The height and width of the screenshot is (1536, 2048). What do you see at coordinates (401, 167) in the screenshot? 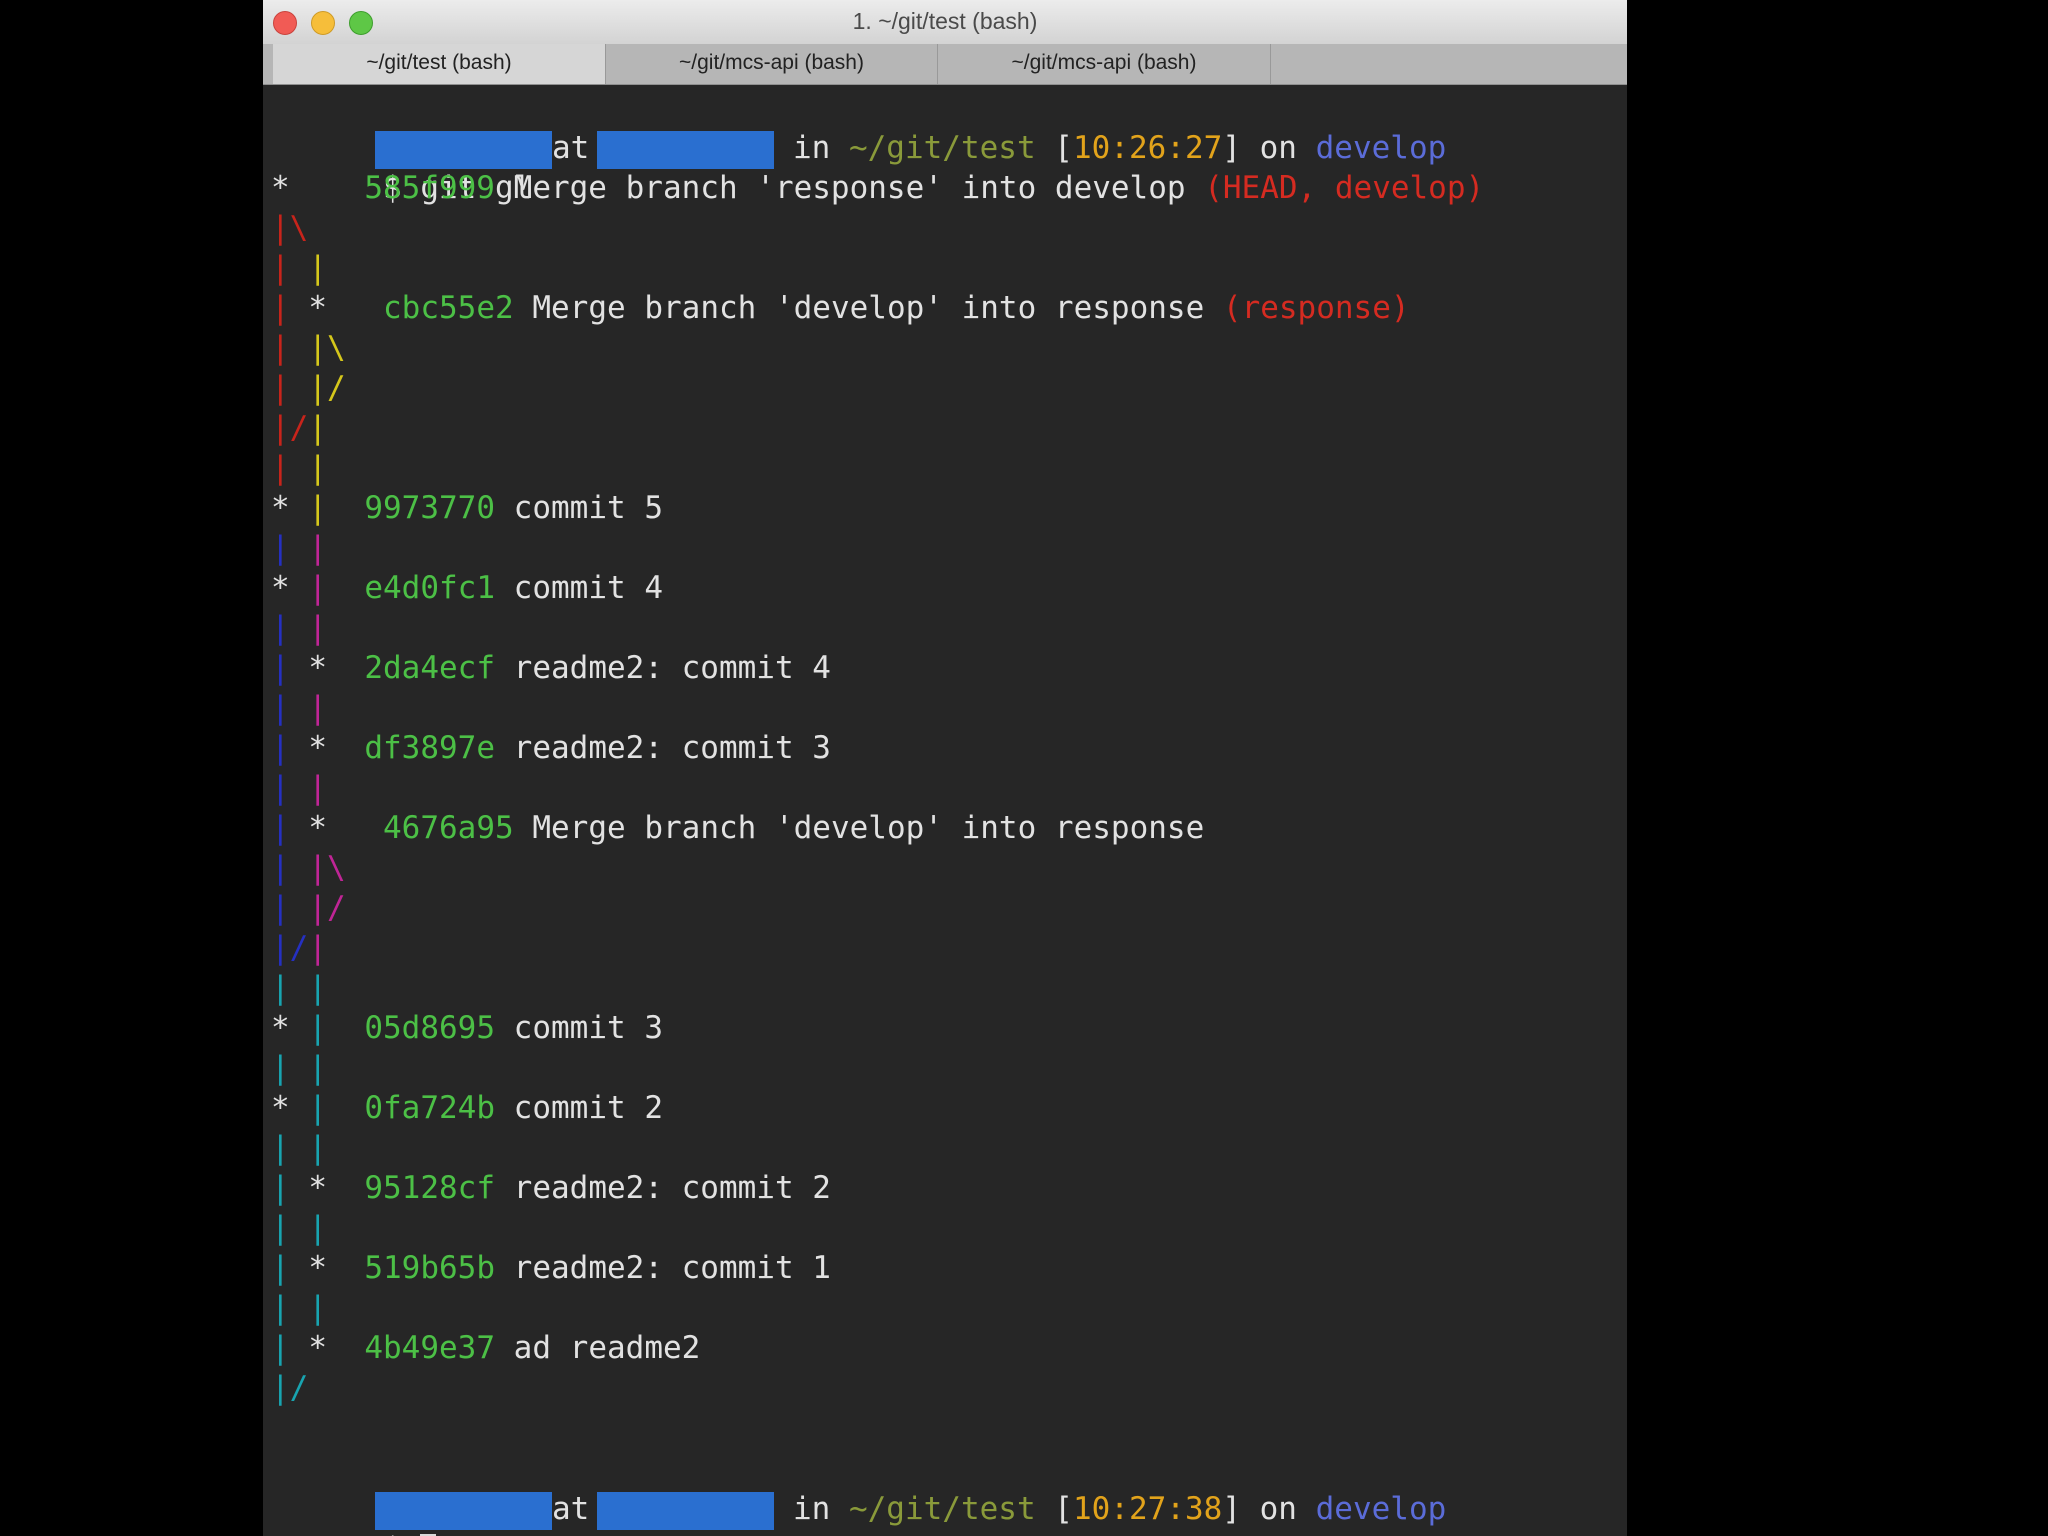
I see `command-line: $ git gl` at bounding box center [401, 167].